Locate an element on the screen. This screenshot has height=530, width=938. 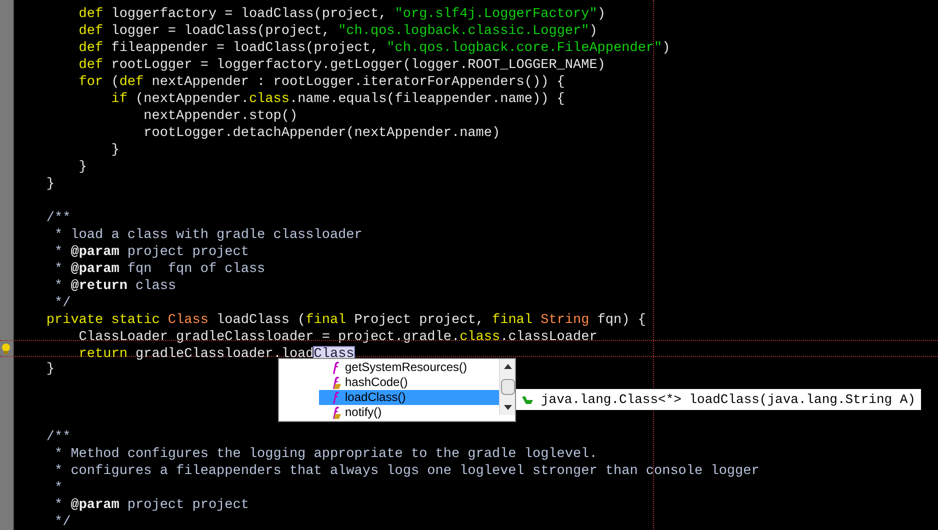
code-line: def fileappender = loadClass(project, "ch.qos.logback.core.FileAppender") is located at coordinates (374, 48).